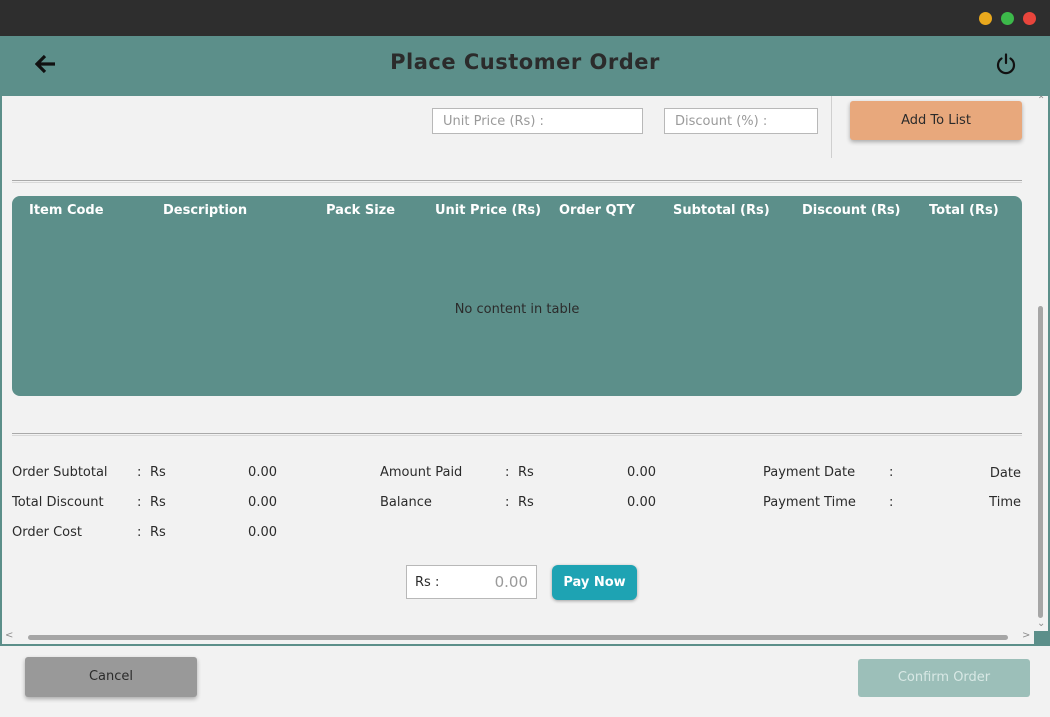  I want to click on balance-currency: Rs, so click(526, 502).